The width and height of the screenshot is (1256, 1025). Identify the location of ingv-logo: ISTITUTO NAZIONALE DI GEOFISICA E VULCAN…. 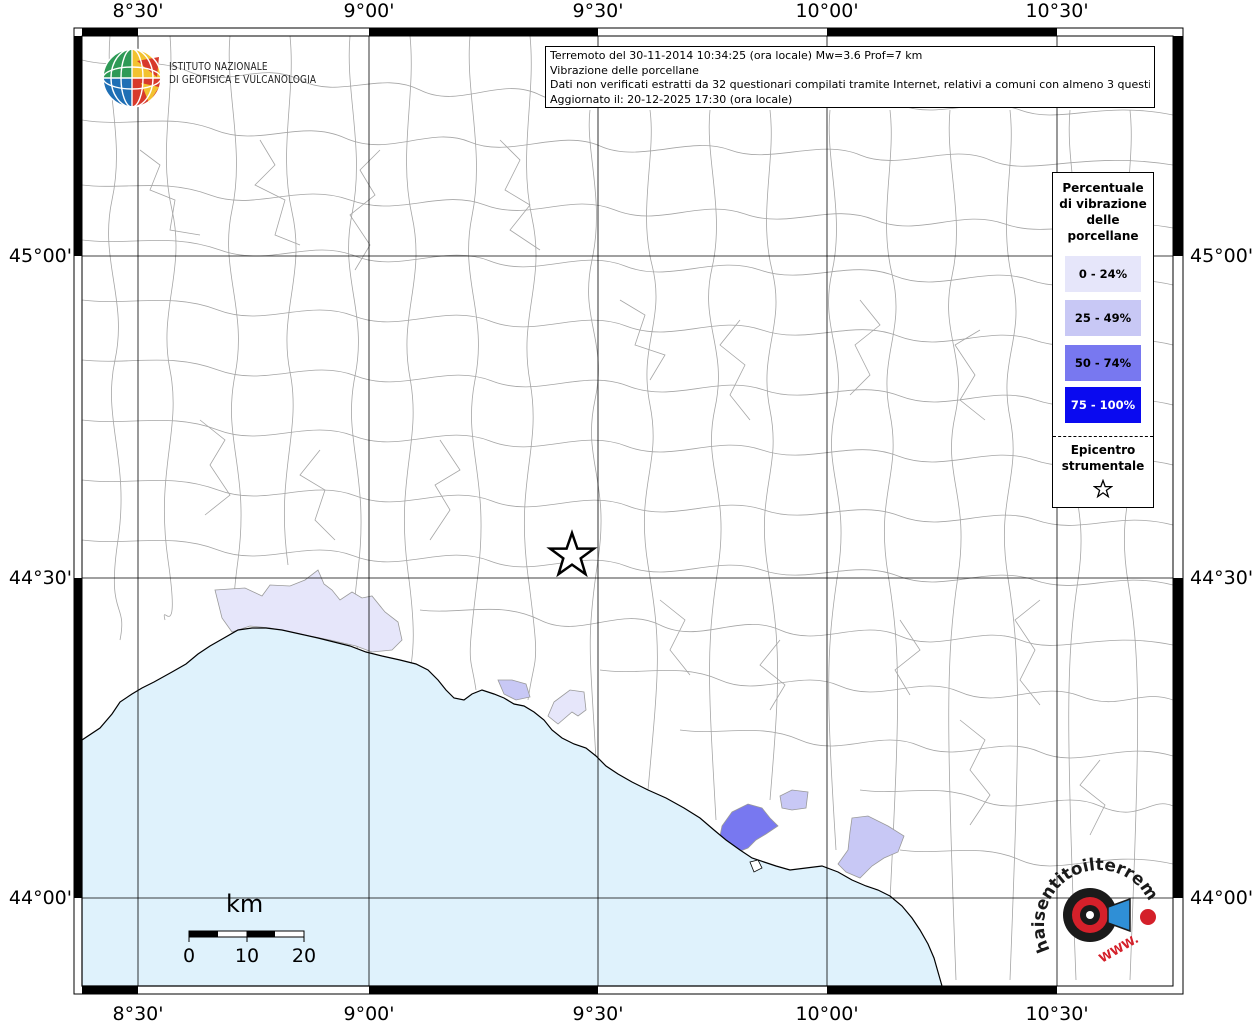
(208, 78).